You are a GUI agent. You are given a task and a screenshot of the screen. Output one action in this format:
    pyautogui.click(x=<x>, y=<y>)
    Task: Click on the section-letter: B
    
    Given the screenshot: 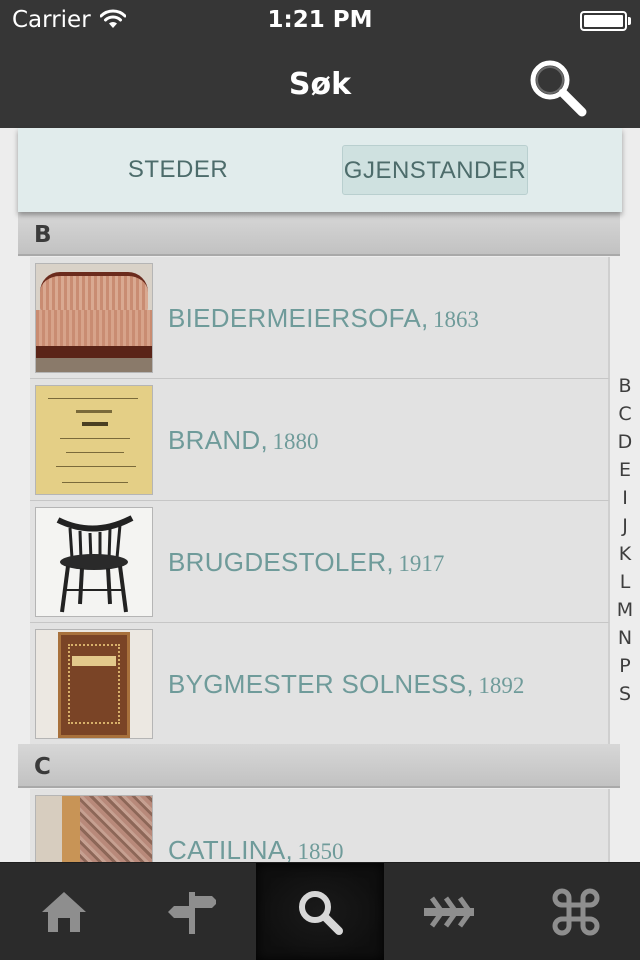 What is the action you would take?
    pyautogui.click(x=43, y=235)
    